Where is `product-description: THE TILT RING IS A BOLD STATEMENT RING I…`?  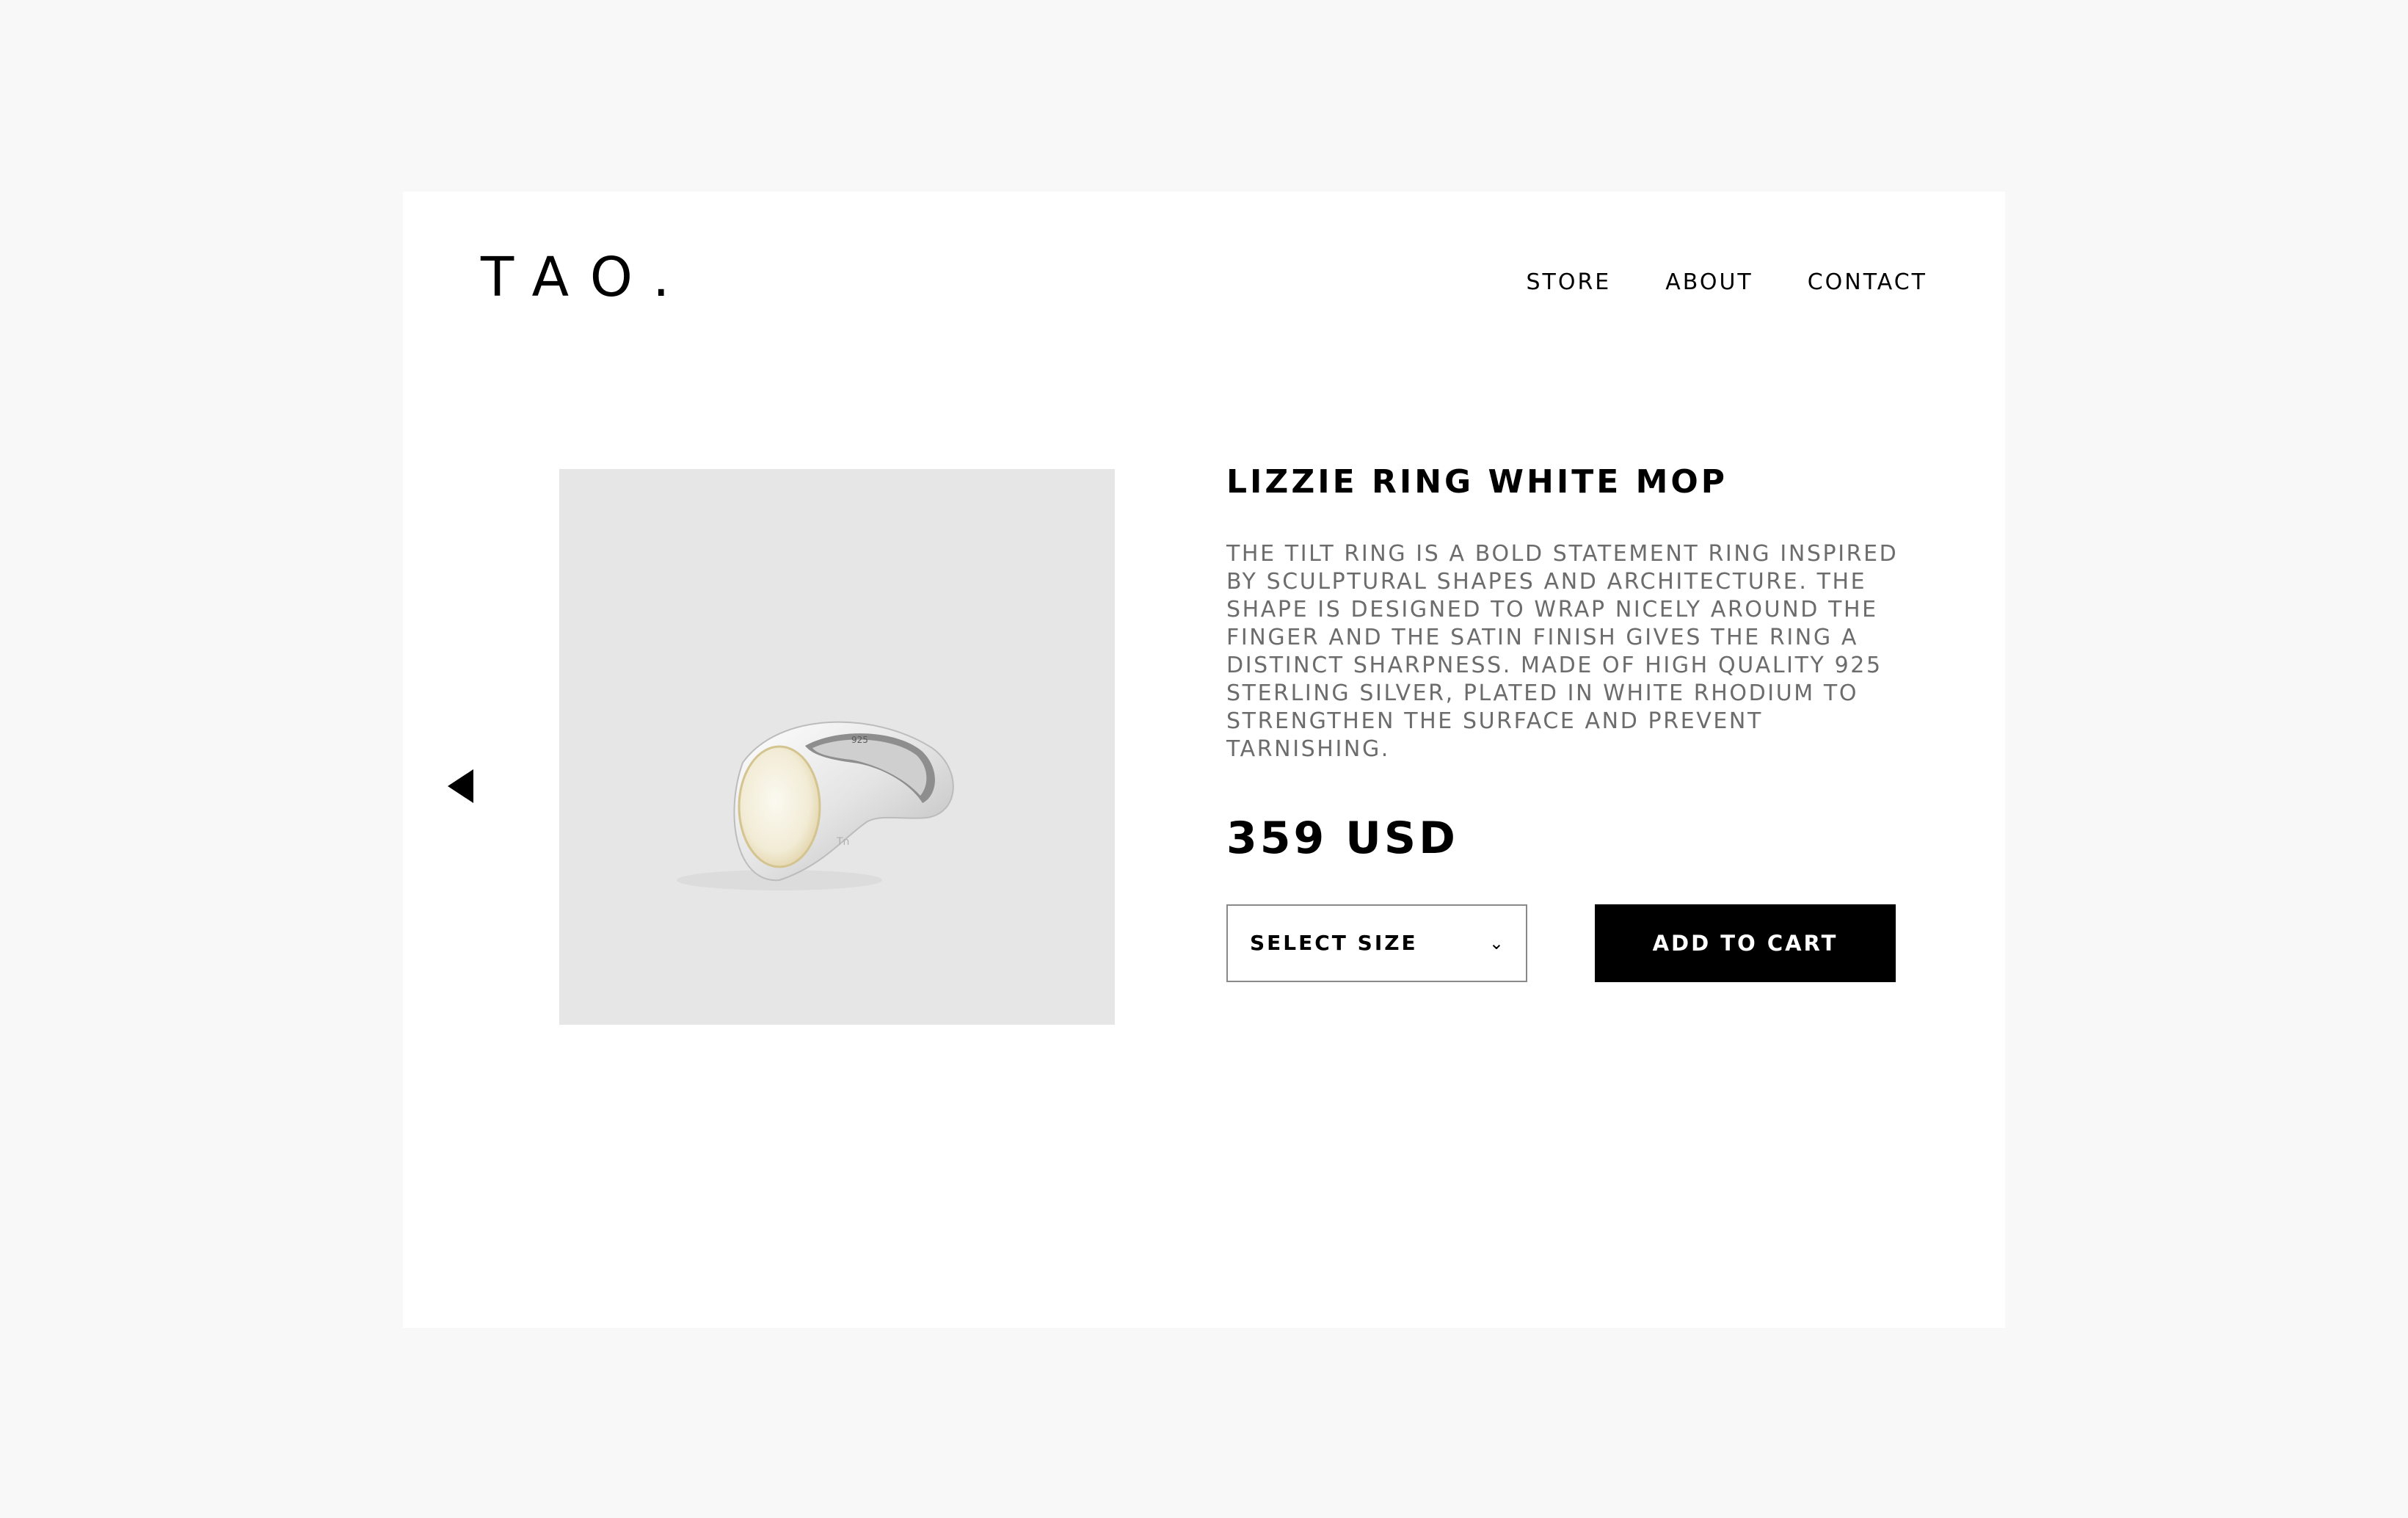 product-description: THE TILT RING IS A BOLD STATEMENT RING I… is located at coordinates (1563, 651).